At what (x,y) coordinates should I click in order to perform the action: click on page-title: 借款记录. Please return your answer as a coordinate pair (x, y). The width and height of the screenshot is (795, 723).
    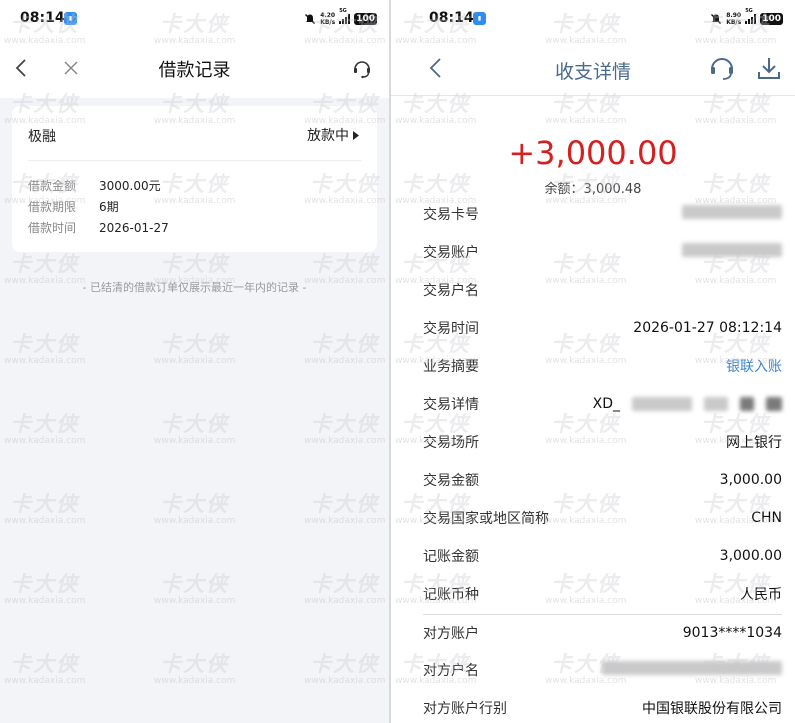
    Looking at the image, I should click on (194, 70).